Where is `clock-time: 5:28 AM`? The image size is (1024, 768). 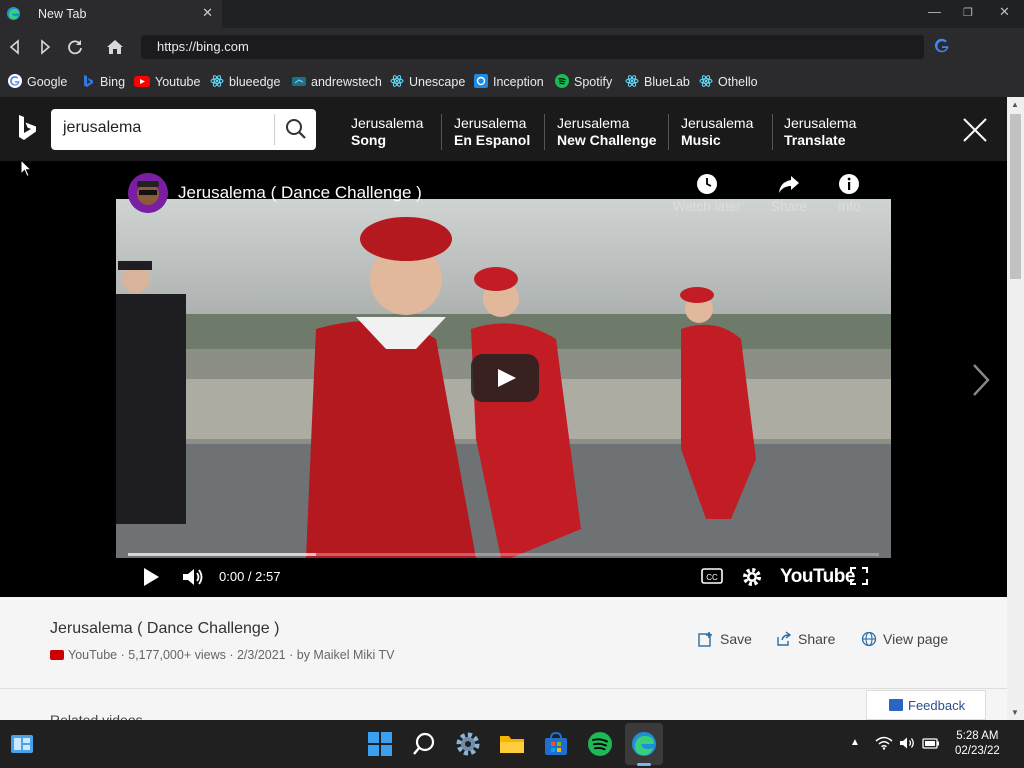
clock-time: 5:28 AM is located at coordinates (977, 736).